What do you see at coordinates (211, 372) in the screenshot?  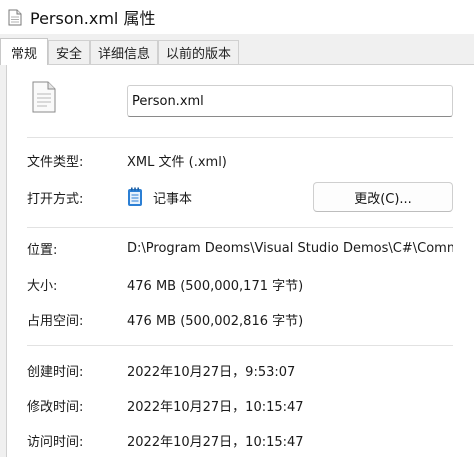 I see `created-value: 2022年10月27日，9:53:07` at bounding box center [211, 372].